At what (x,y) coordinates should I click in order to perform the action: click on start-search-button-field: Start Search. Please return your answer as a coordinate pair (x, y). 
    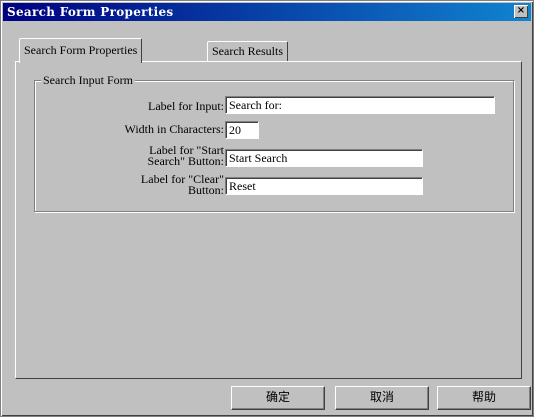
    Looking at the image, I should click on (324, 158).